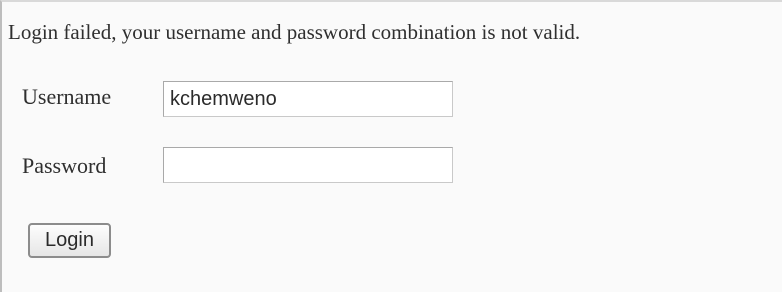 This screenshot has width=784, height=294. I want to click on password-label: Password, so click(64, 165).